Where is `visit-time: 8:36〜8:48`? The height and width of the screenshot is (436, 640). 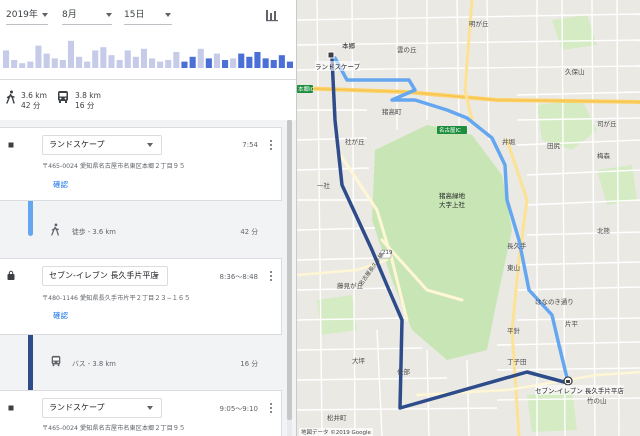
visit-time: 8:36〜8:48 is located at coordinates (238, 277).